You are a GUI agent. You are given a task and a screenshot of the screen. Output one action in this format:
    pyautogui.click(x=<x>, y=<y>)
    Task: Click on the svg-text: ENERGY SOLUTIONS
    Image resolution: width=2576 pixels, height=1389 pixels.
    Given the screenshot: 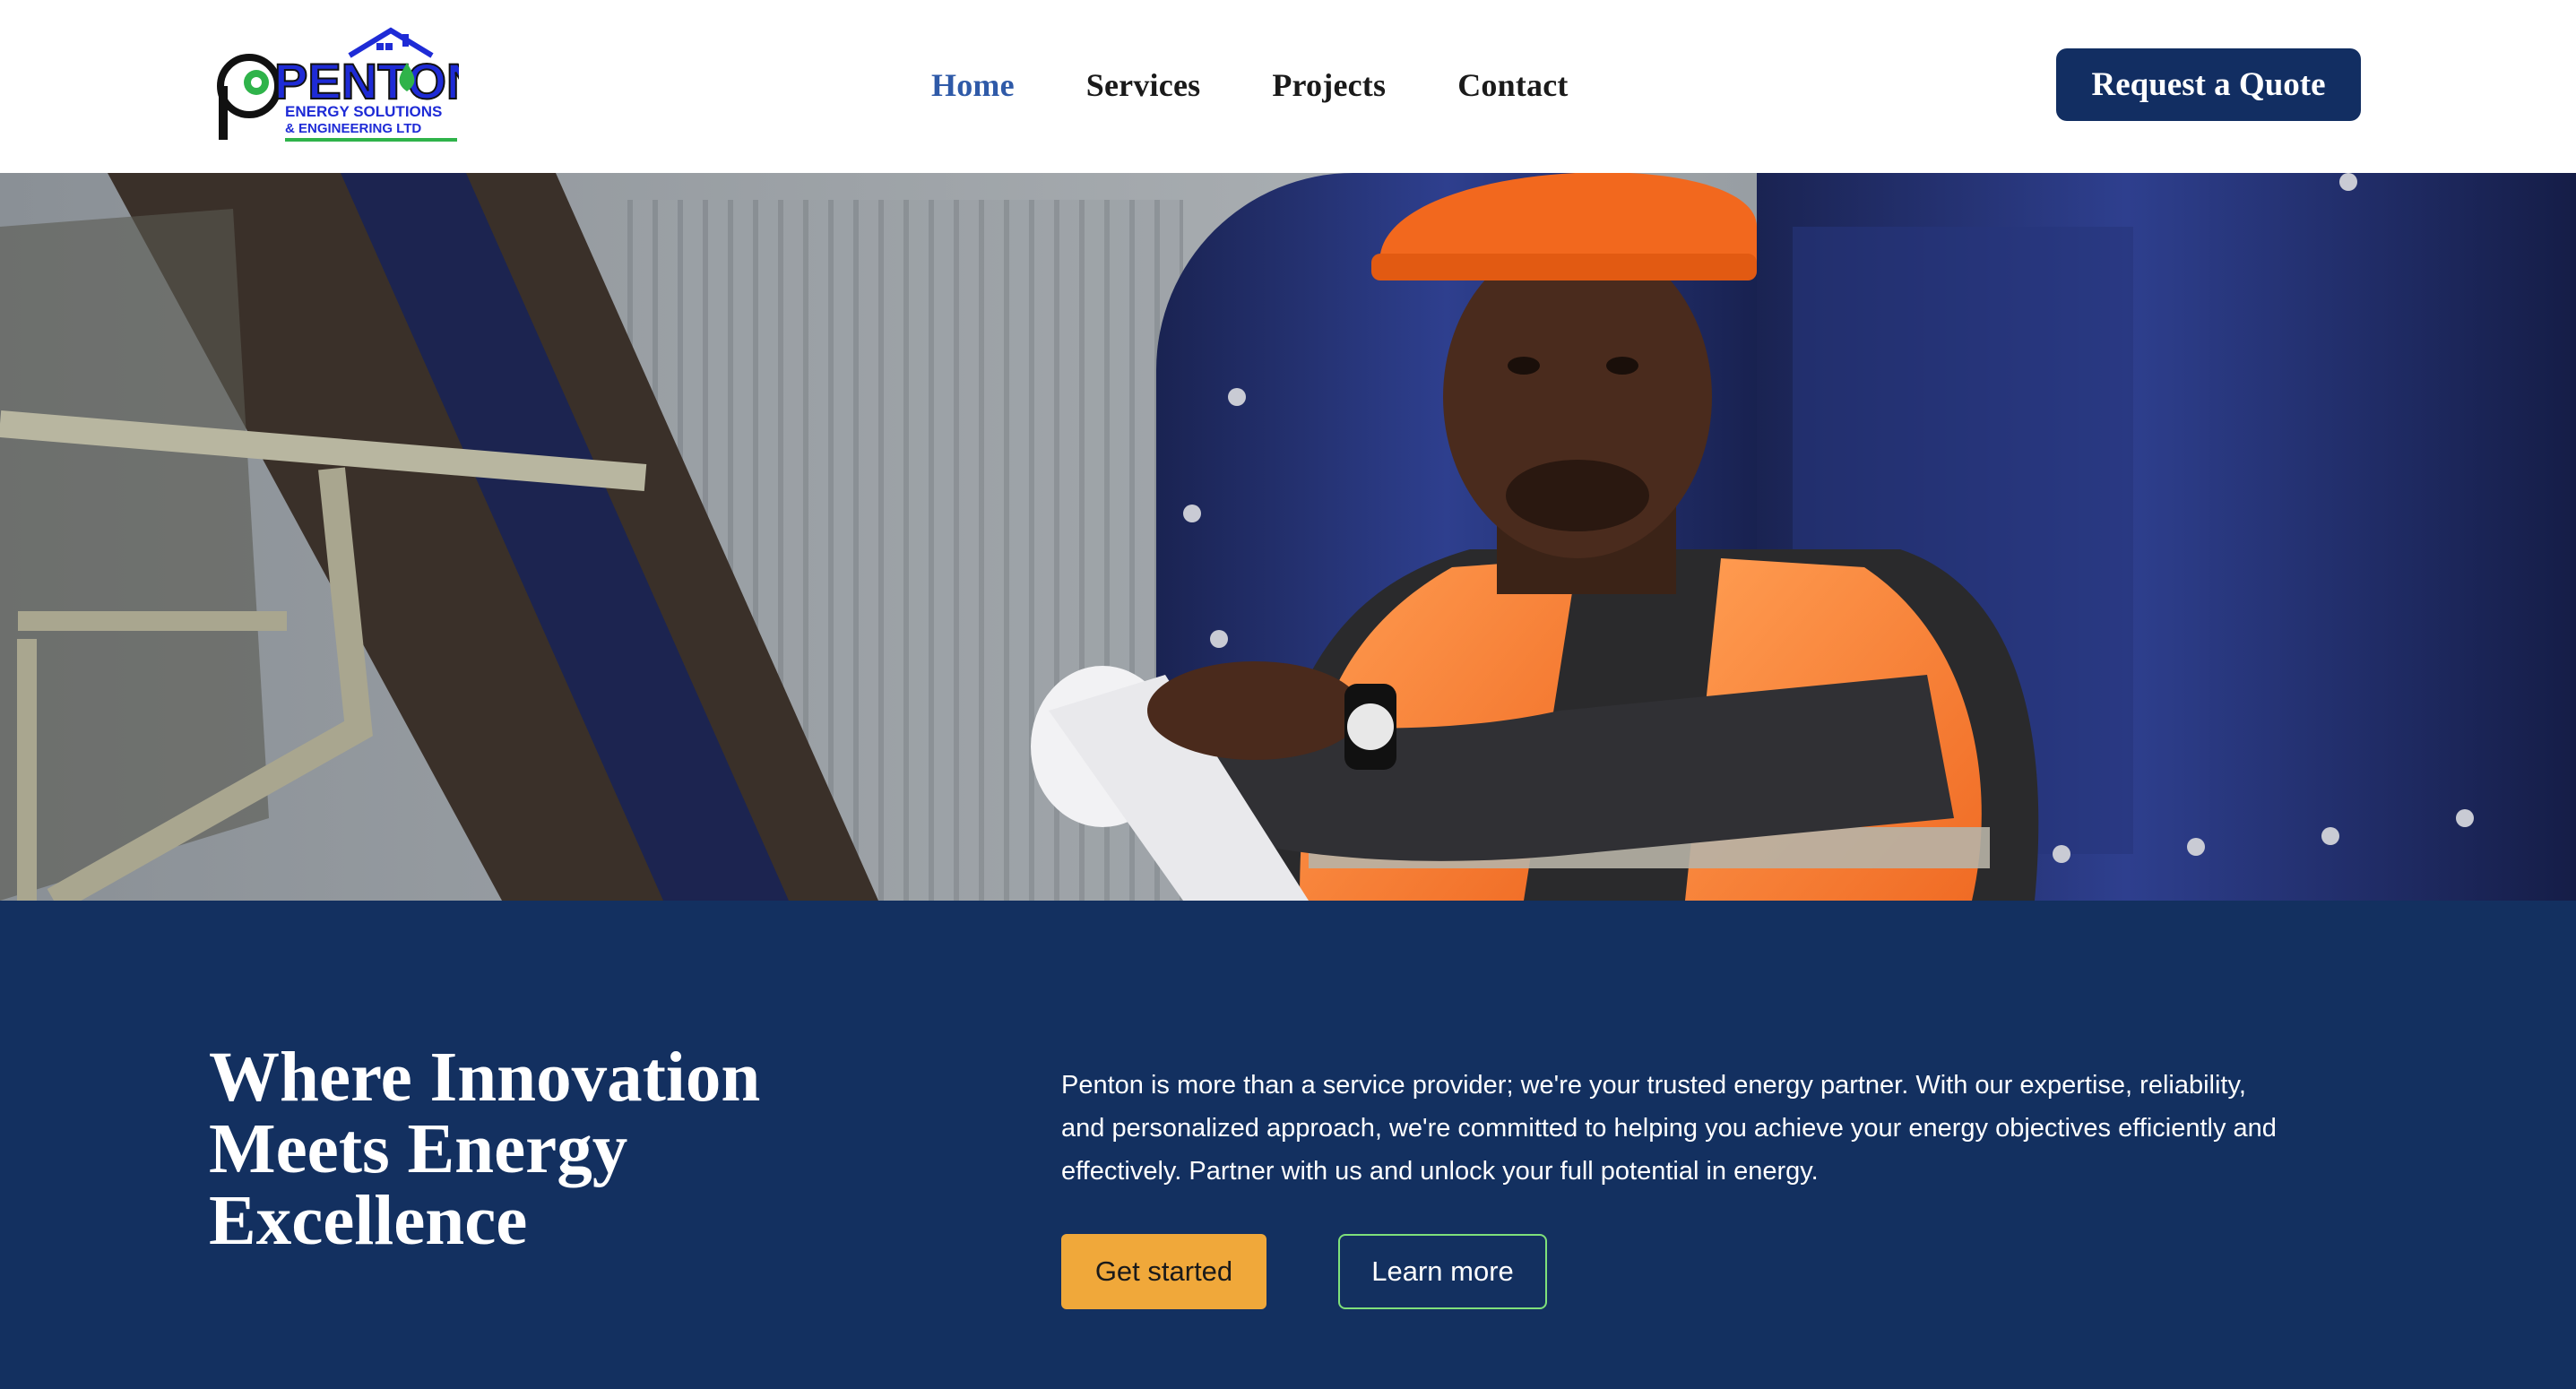 What is the action you would take?
    pyautogui.click(x=363, y=111)
    